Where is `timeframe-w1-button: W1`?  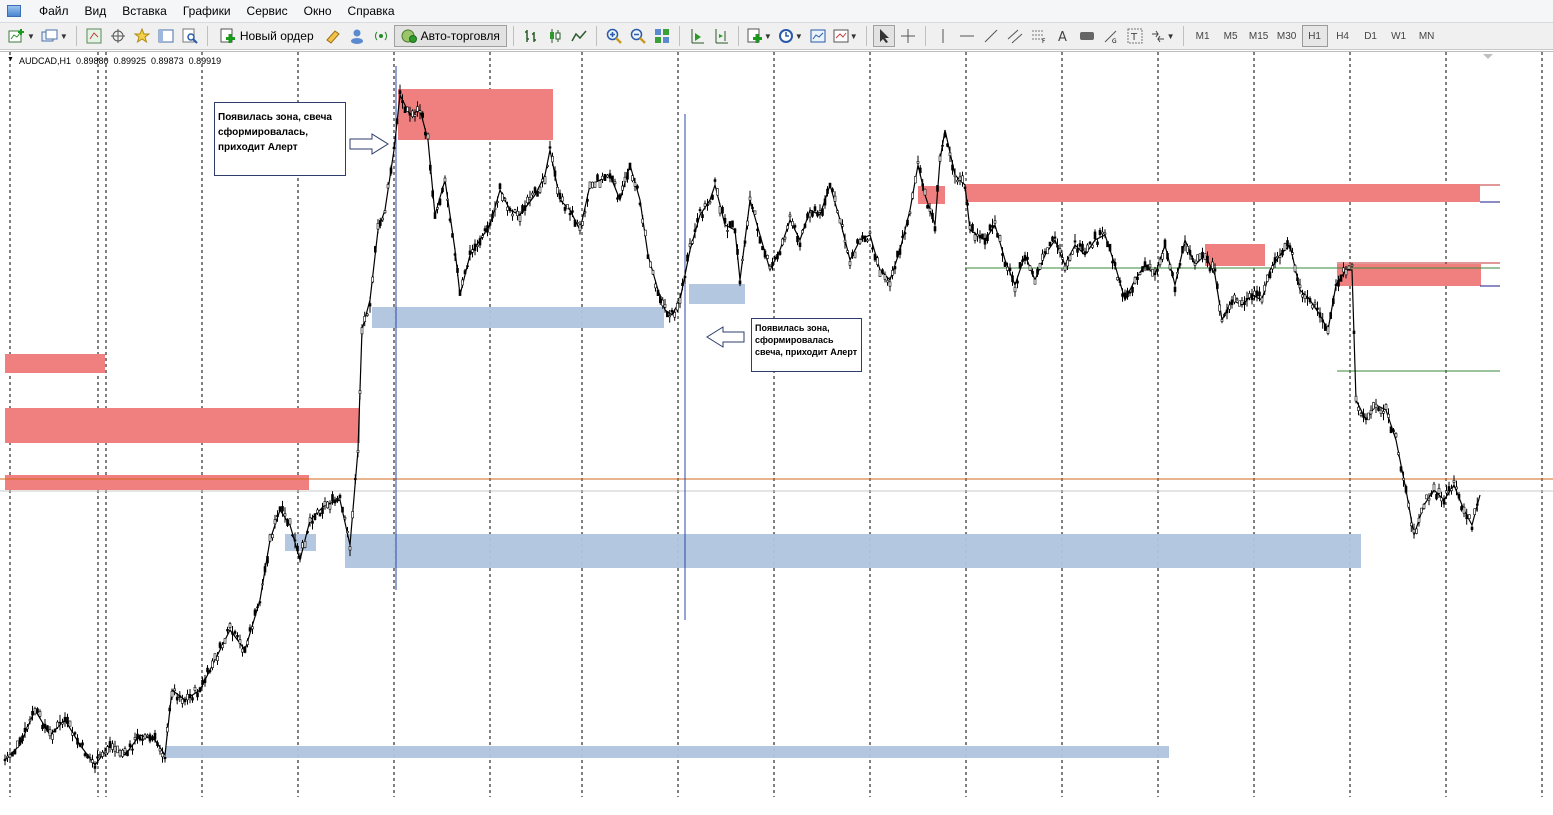
timeframe-w1-button: W1 is located at coordinates (1399, 36).